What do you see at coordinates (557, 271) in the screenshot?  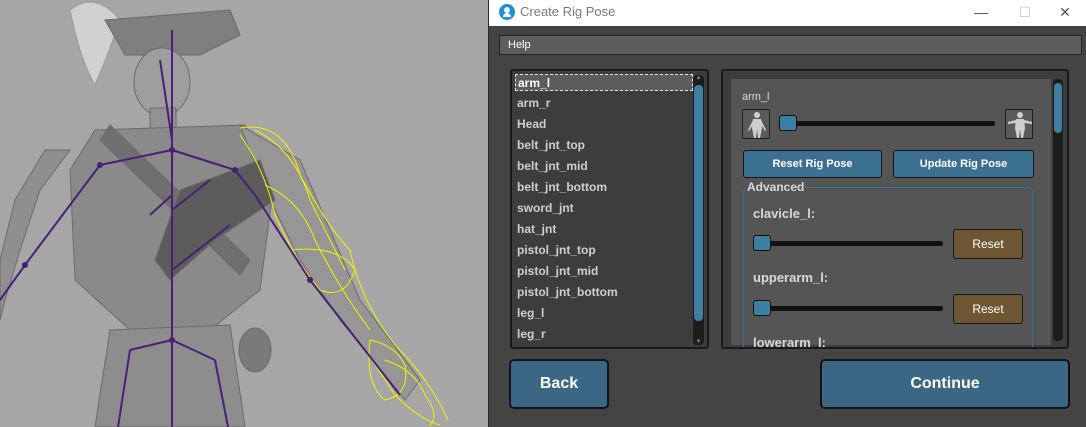 I see `joint-list-item: pistol_jnt_mid` at bounding box center [557, 271].